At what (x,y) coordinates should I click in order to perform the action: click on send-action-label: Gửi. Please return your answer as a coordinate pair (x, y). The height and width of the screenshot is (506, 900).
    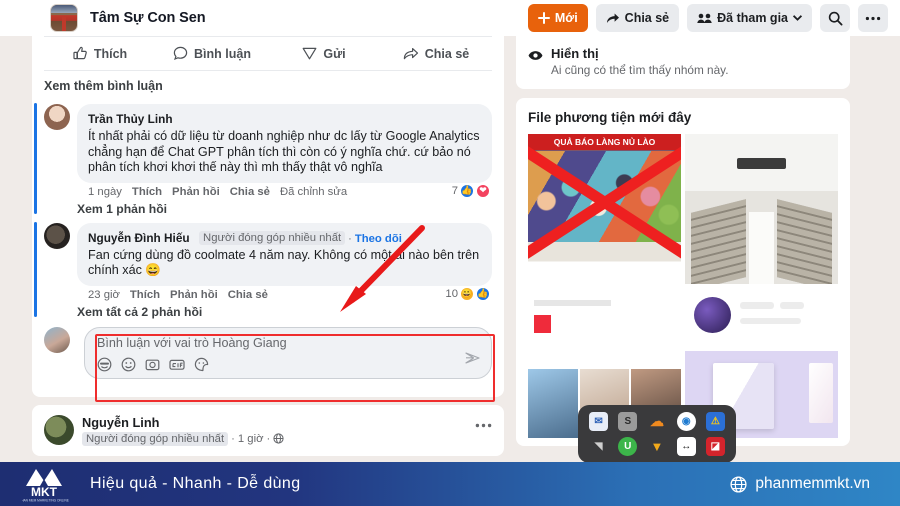
    Looking at the image, I should click on (334, 53).